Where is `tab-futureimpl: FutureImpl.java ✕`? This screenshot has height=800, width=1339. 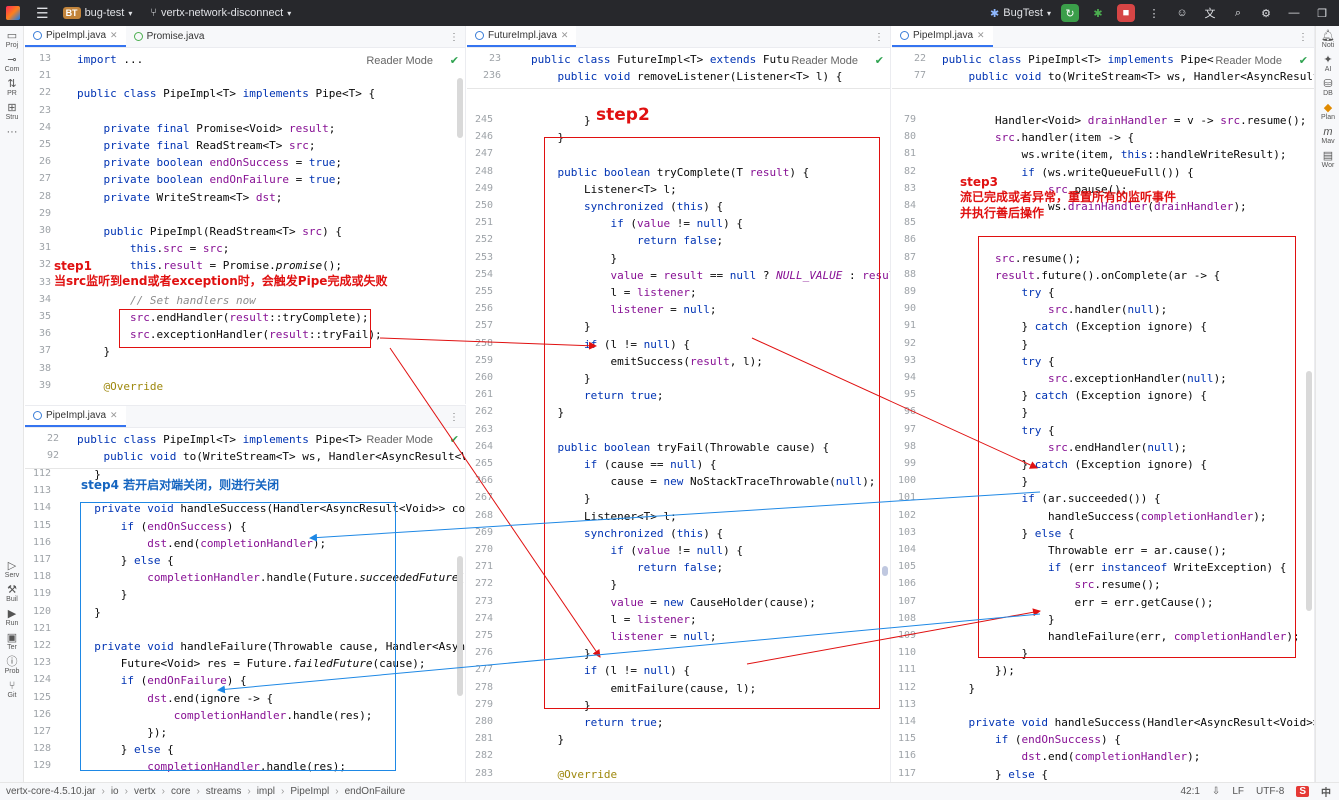 tab-futureimpl: FutureImpl.java ✕ is located at coordinates (522, 36).